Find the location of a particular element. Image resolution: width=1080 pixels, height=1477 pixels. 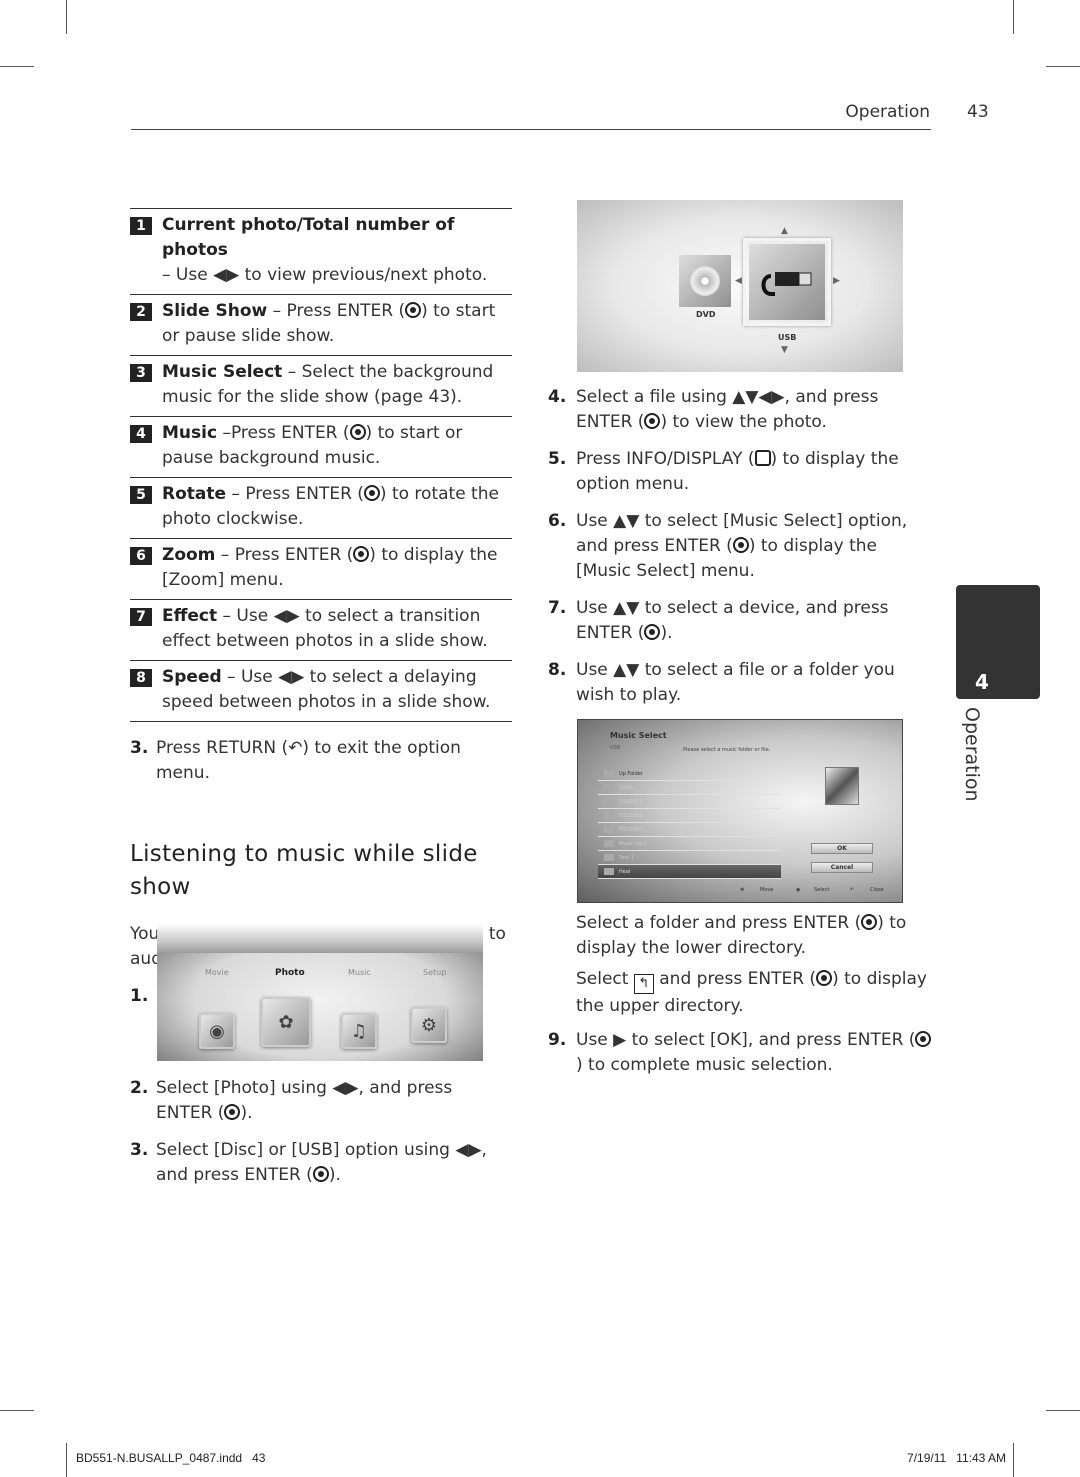

list-item: Test-1 is located at coordinates (689, 858).